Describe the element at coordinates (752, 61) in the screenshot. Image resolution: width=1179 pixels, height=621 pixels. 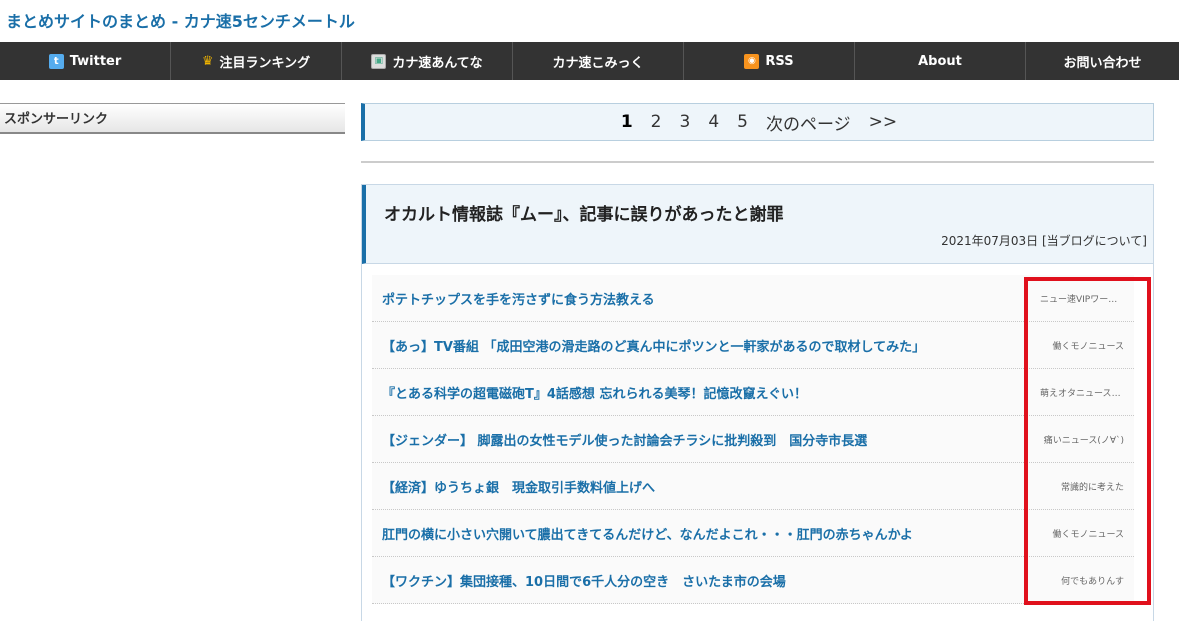
I see `rss-icon: ◉` at that location.